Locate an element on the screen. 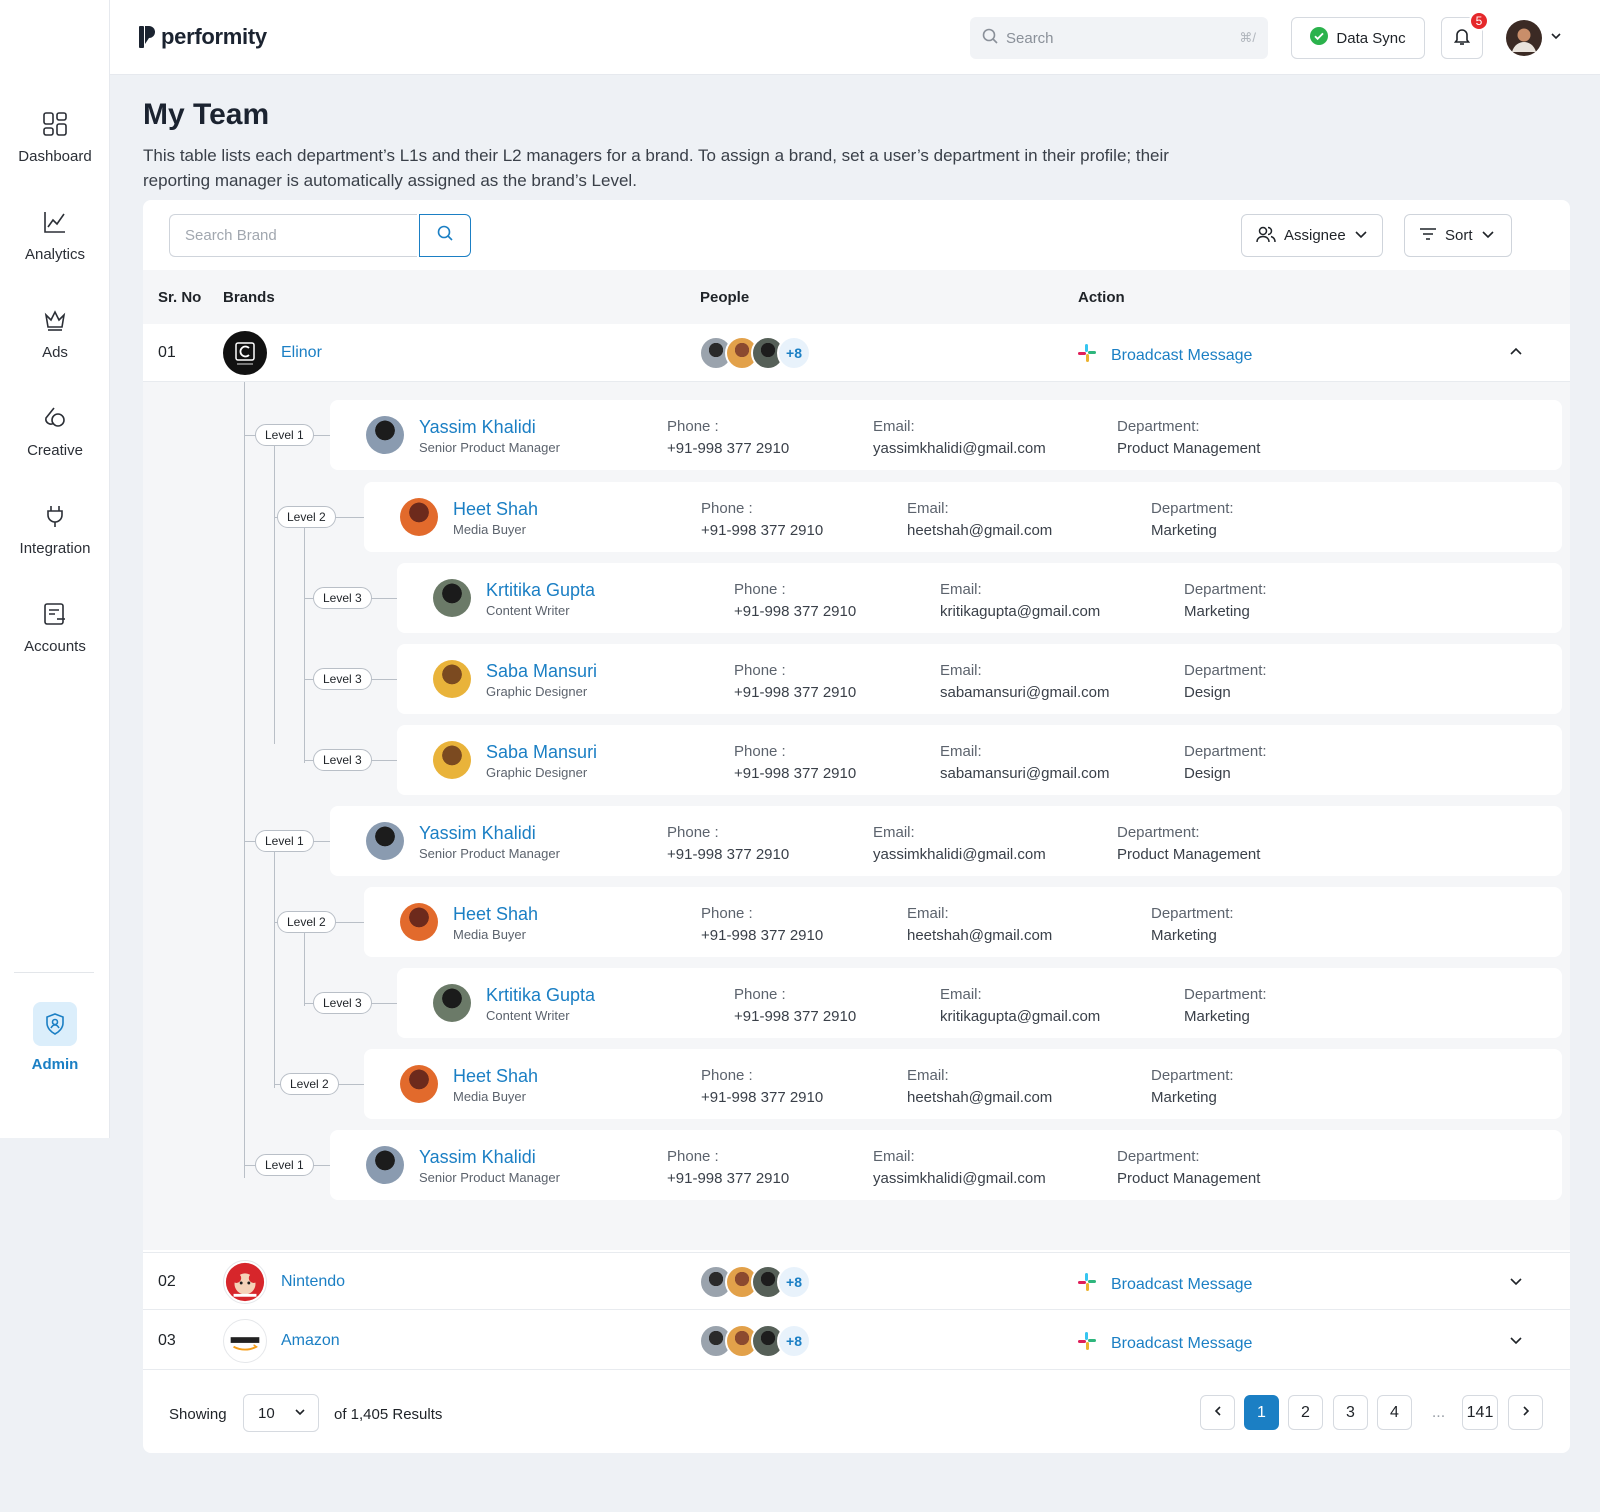  member-email: Email: sabamansuri@gmail.com is located at coordinates (1024, 682).